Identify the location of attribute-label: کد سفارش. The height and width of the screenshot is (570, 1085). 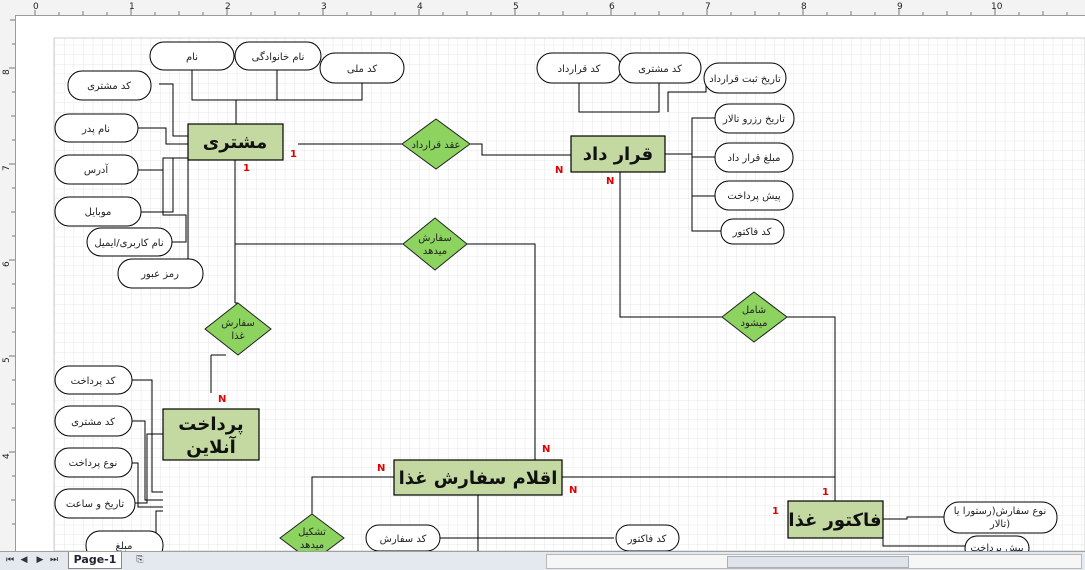
(403, 539).